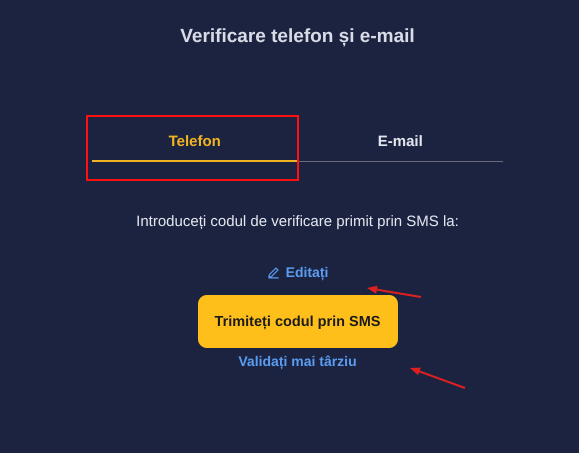 This screenshot has width=579, height=453. What do you see at coordinates (273, 272) in the screenshot?
I see `pencil-icon` at bounding box center [273, 272].